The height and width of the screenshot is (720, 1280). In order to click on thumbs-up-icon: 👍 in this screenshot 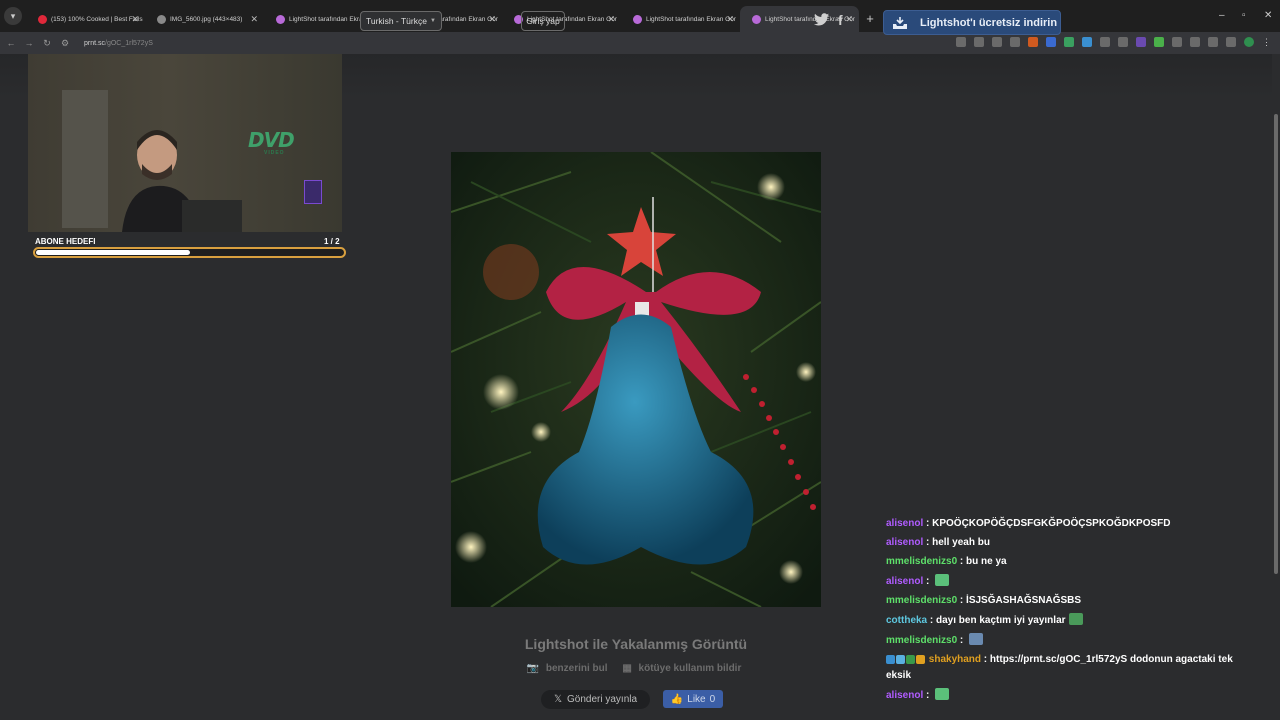, I will do `click(677, 699)`.